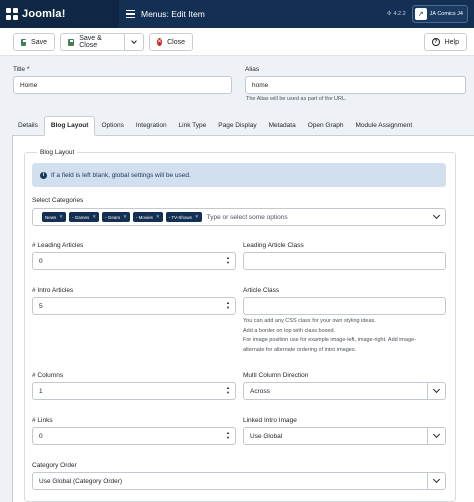  Describe the element at coordinates (436, 42) in the screenshot. I see `help-icon: ?` at that location.